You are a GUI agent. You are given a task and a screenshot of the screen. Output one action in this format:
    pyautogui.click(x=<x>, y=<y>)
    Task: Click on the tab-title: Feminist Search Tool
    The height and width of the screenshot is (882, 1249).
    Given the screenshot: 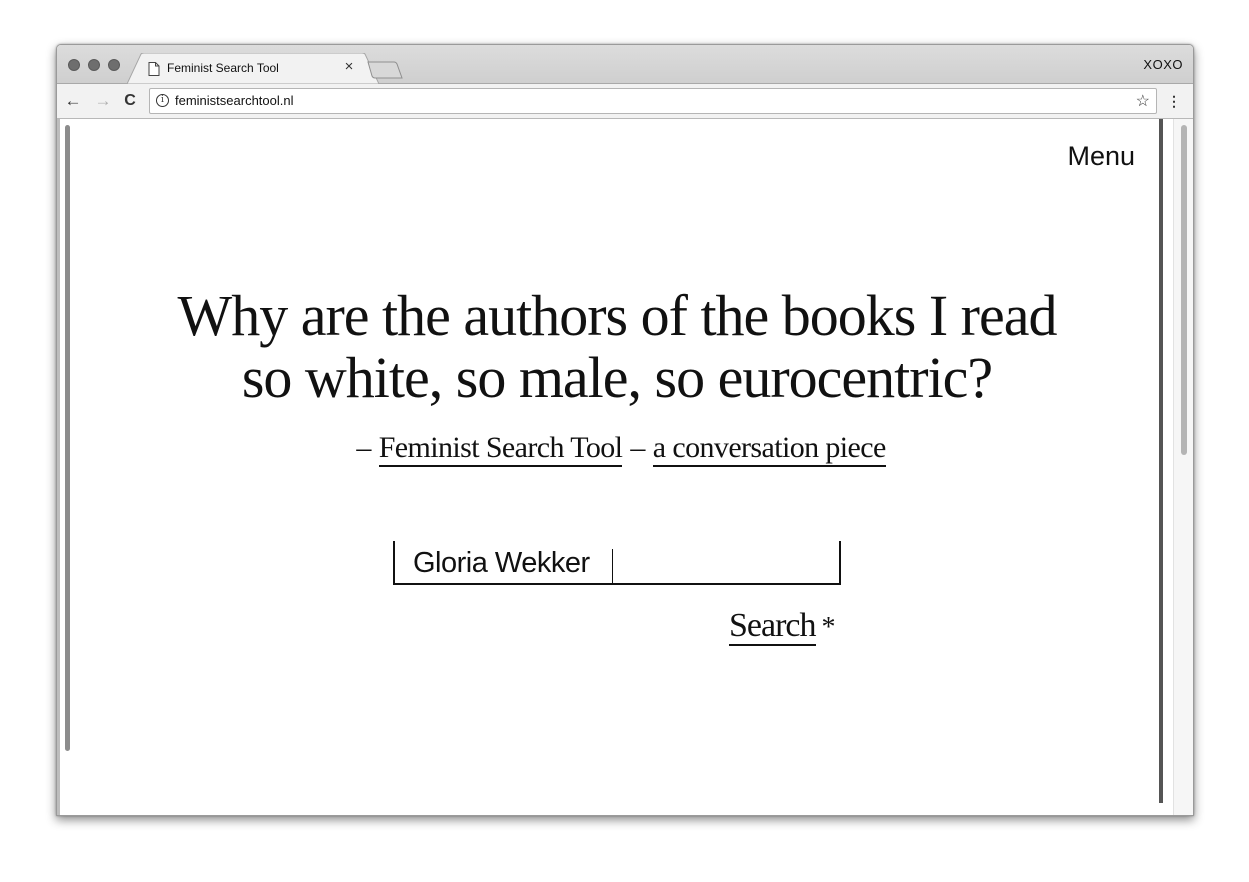 What is the action you would take?
    pyautogui.click(x=223, y=68)
    